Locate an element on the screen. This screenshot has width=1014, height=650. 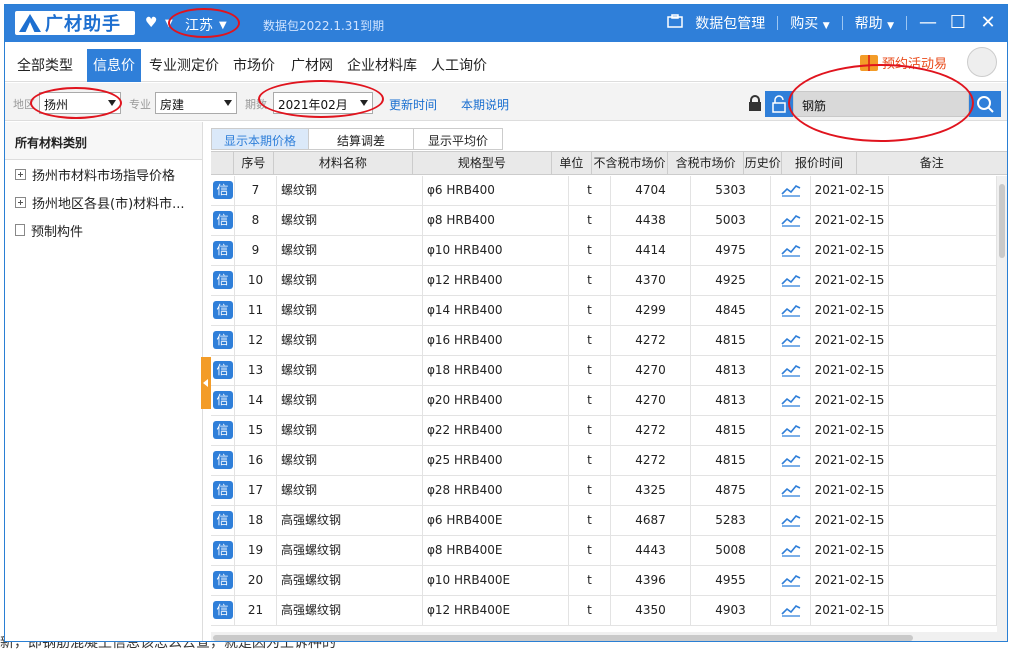
table-row: 信 12 螺纹钢 φ16 HRB400 t 4272 4815 2021-02-15 is located at coordinates (604, 341).